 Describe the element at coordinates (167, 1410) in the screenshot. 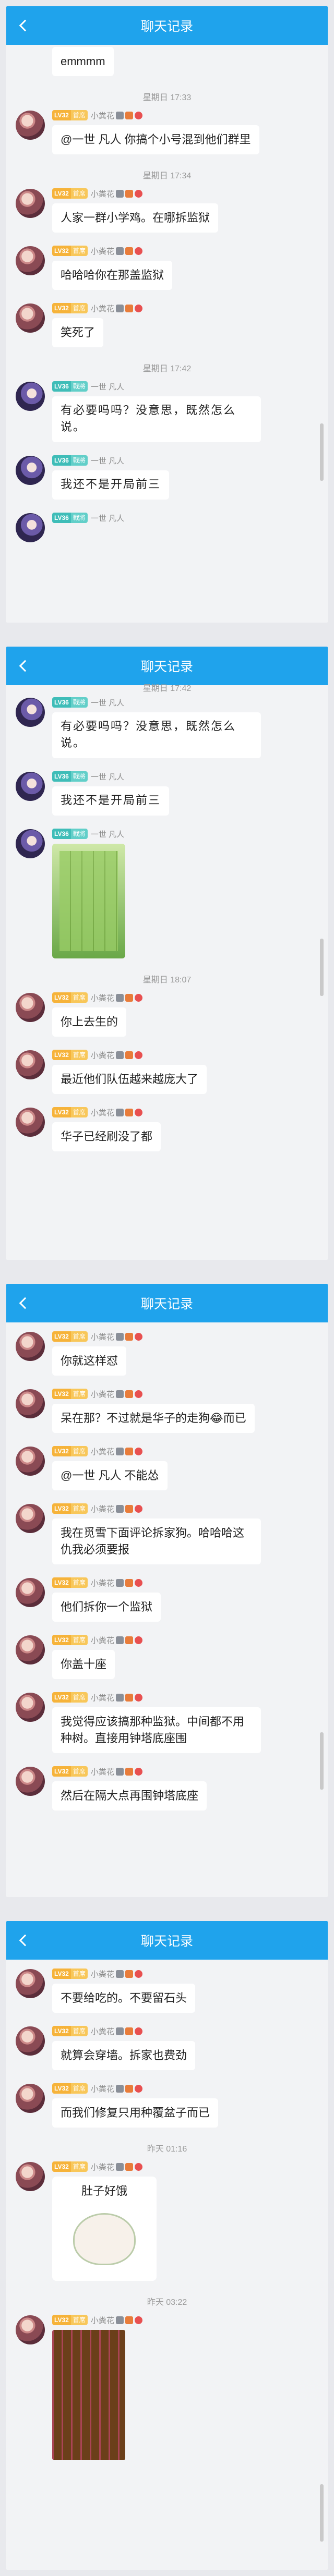

I see `message: LV32 首席 小粪花 呆在那？不过就是华子的走狗😂而已` at that location.